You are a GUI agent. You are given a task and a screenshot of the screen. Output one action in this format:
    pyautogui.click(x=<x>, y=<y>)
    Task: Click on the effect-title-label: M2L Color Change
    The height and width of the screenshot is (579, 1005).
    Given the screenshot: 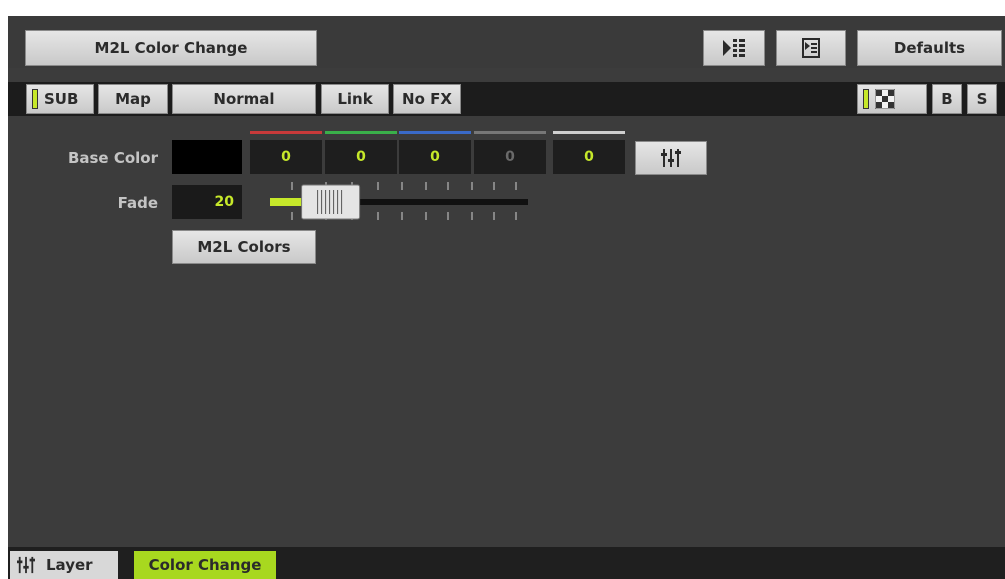 What is the action you would take?
    pyautogui.click(x=171, y=48)
    